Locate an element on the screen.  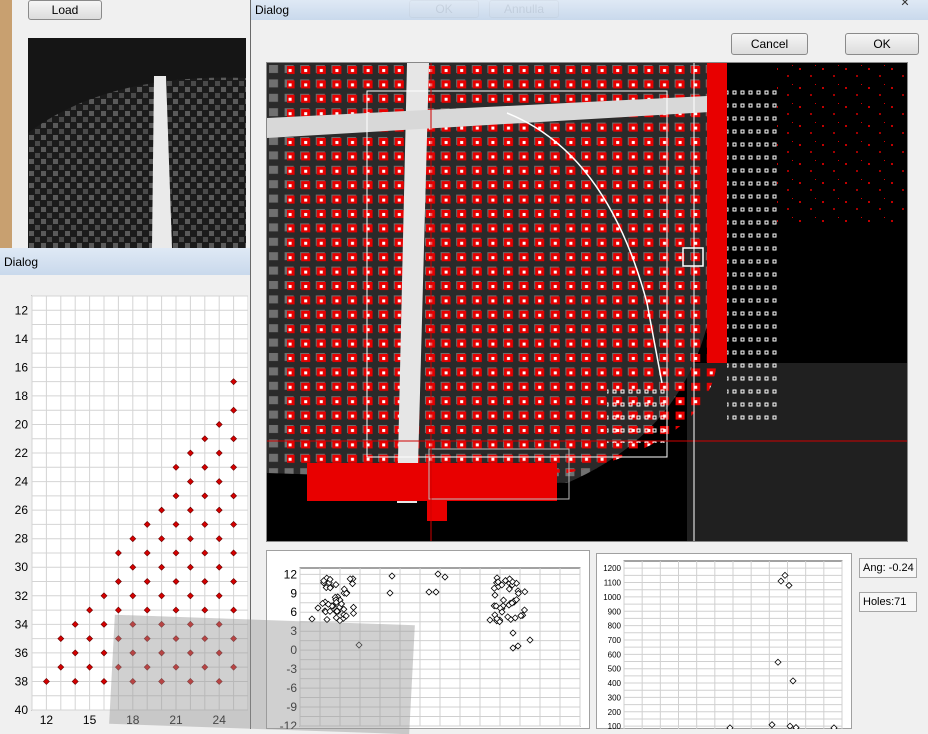
main-dialog-titlebar: Dialog is located at coordinates (589, 10).